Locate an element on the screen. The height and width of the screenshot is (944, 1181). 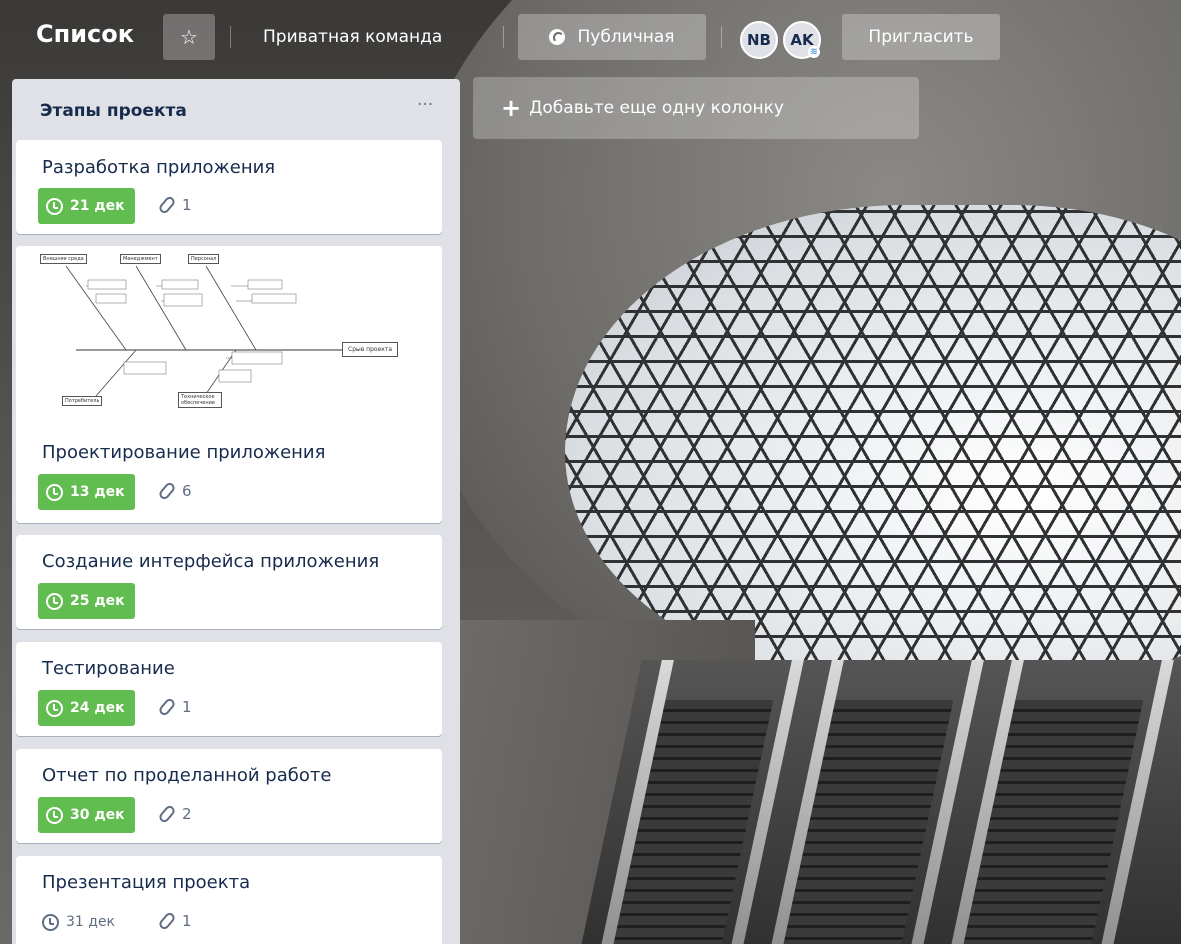
plus-icon: + is located at coordinates (511, 108).